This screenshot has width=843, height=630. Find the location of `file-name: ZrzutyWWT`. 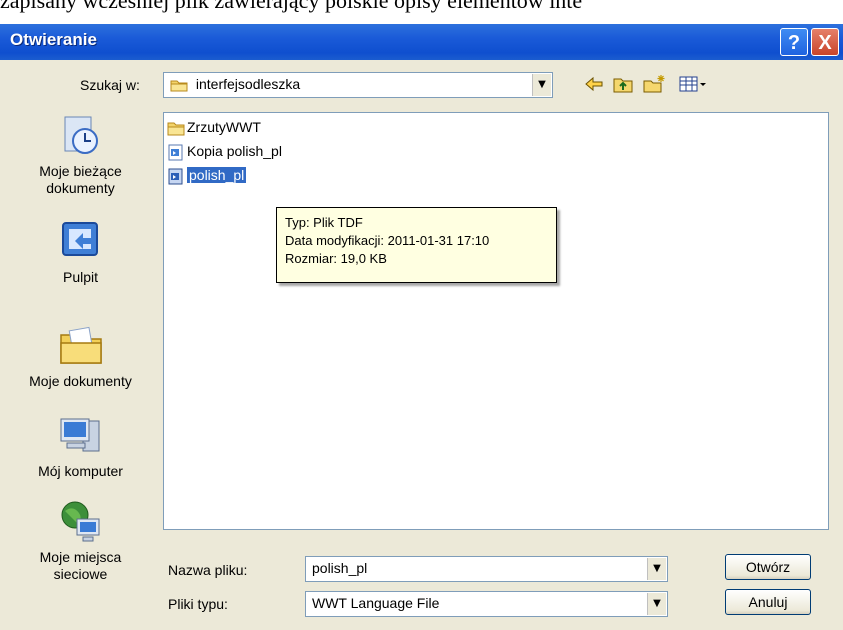

file-name: ZrzutyWWT is located at coordinates (224, 127).